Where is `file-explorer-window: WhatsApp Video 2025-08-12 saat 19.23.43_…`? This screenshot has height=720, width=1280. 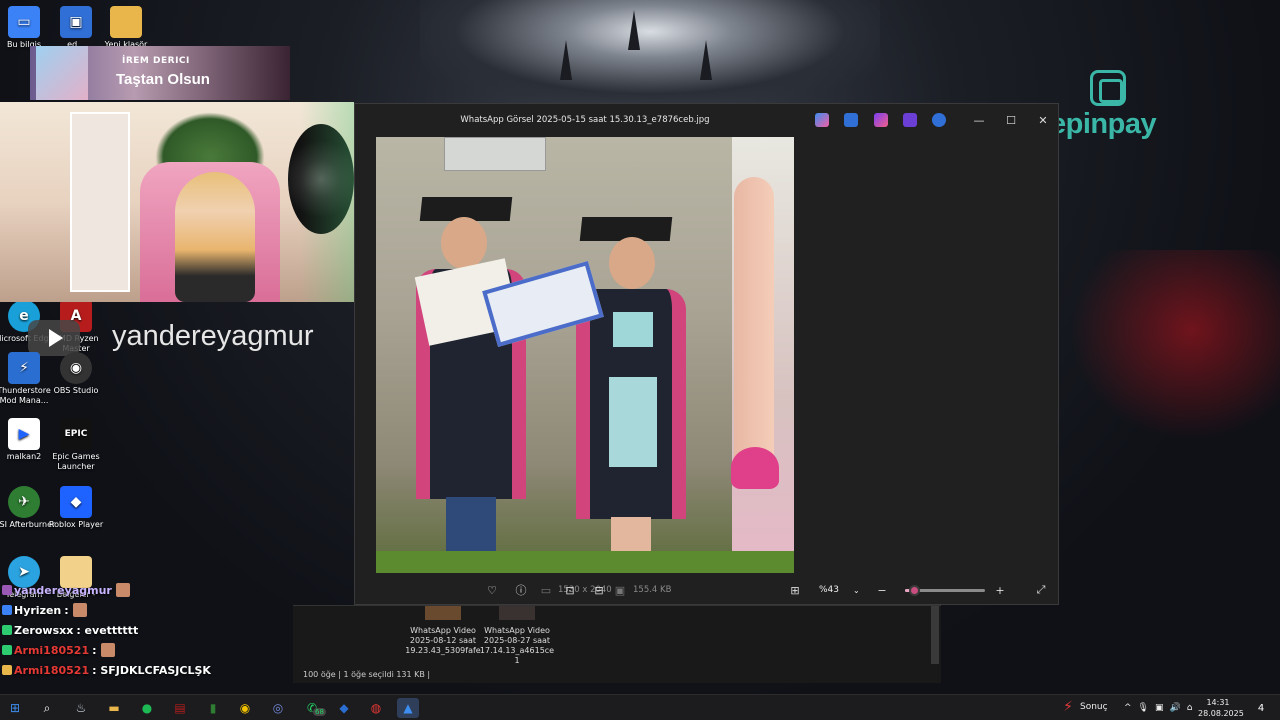 file-explorer-window: WhatsApp Video 2025-08-12 saat 19.23.43_… is located at coordinates (617, 644).